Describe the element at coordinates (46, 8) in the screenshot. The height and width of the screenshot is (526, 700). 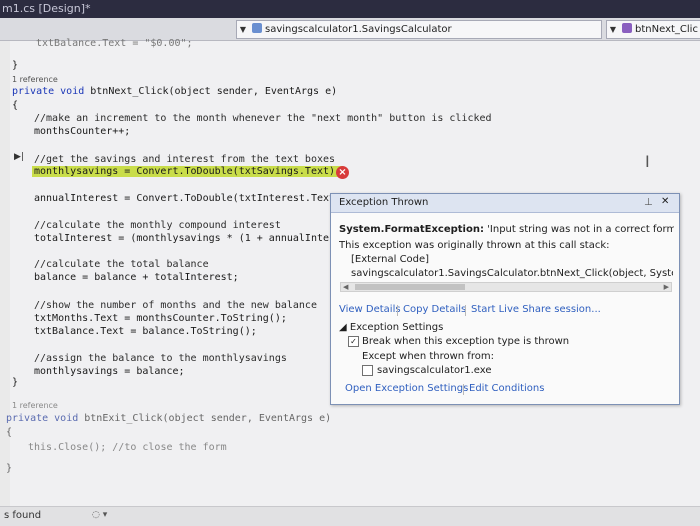
I see `tab-title: m1.cs [Design]*` at that location.